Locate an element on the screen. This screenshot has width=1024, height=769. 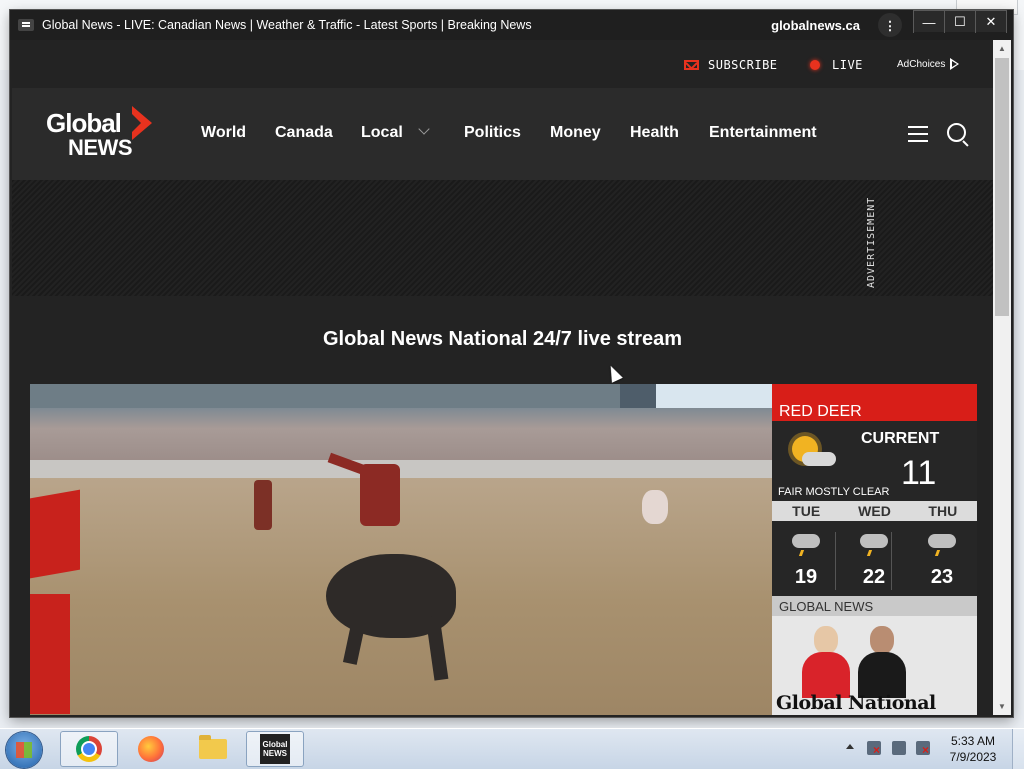
advertisement-label: ADVERTISEMENT is located at coordinates (871, 242).